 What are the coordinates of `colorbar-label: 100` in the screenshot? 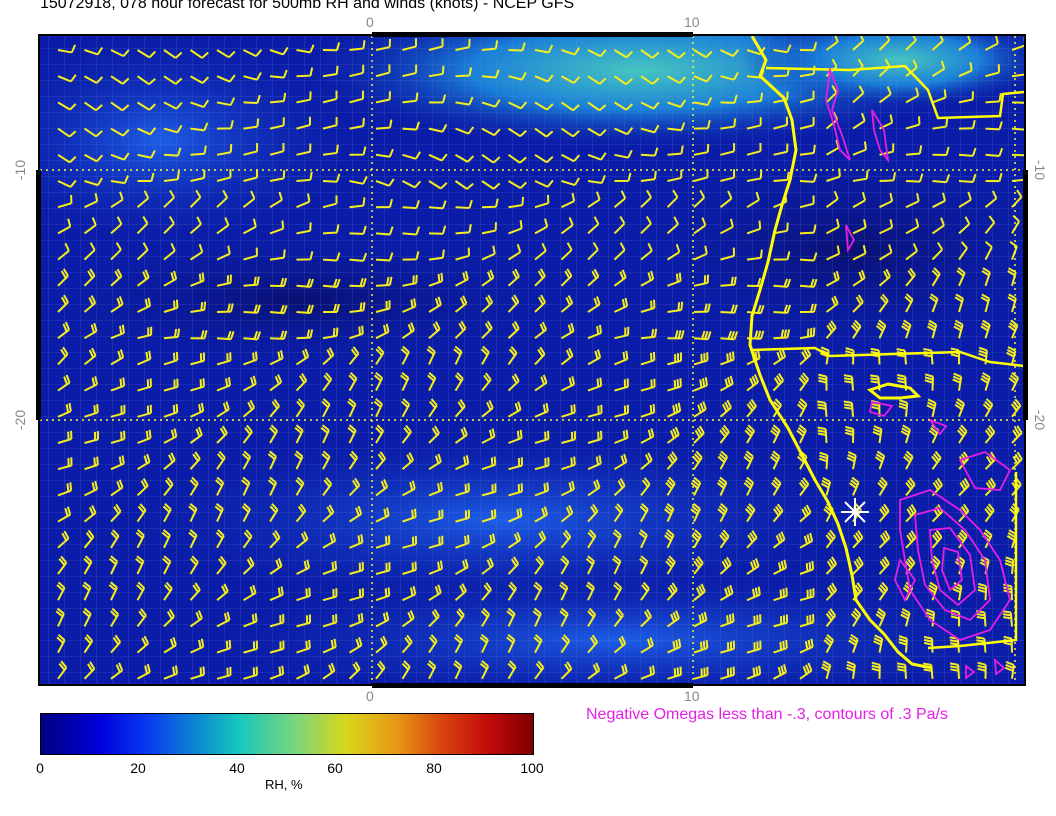 It's located at (532, 768).